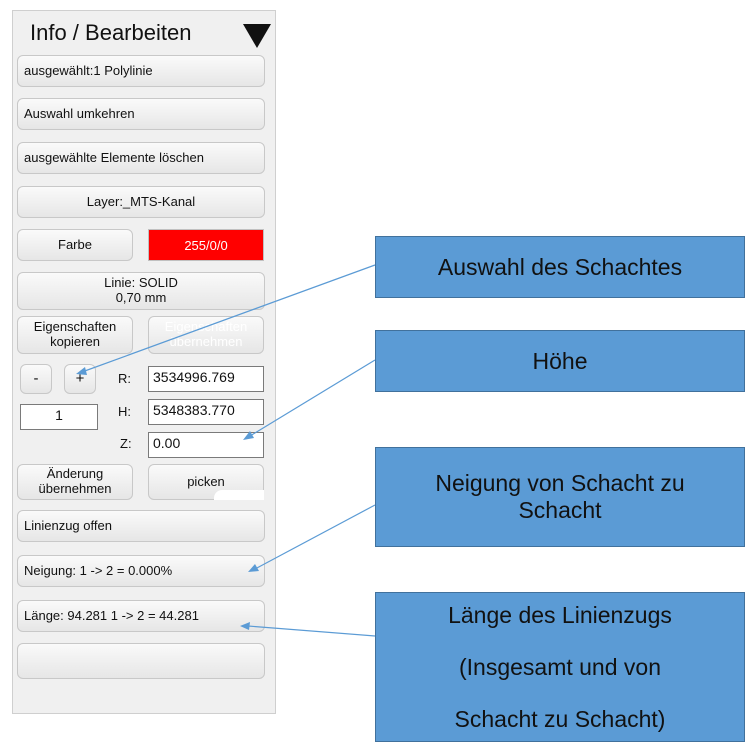 The width and height of the screenshot is (750, 745). What do you see at coordinates (312, 398) in the screenshot?
I see `leader-line-height` at bounding box center [312, 398].